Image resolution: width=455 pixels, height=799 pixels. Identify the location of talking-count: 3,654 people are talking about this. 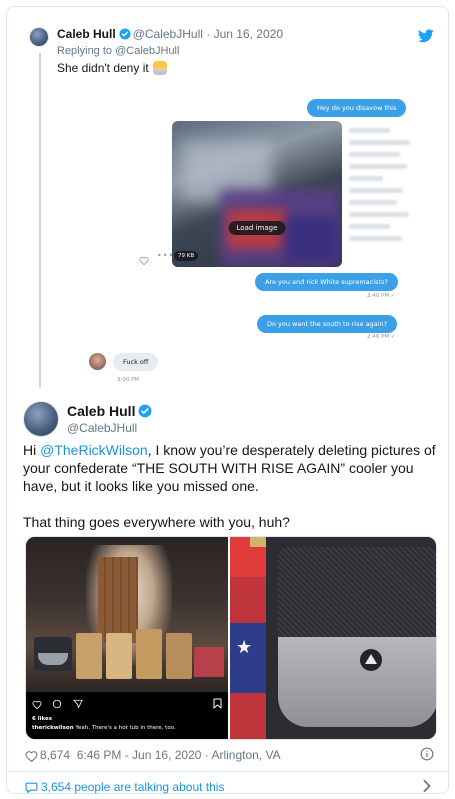
(133, 787).